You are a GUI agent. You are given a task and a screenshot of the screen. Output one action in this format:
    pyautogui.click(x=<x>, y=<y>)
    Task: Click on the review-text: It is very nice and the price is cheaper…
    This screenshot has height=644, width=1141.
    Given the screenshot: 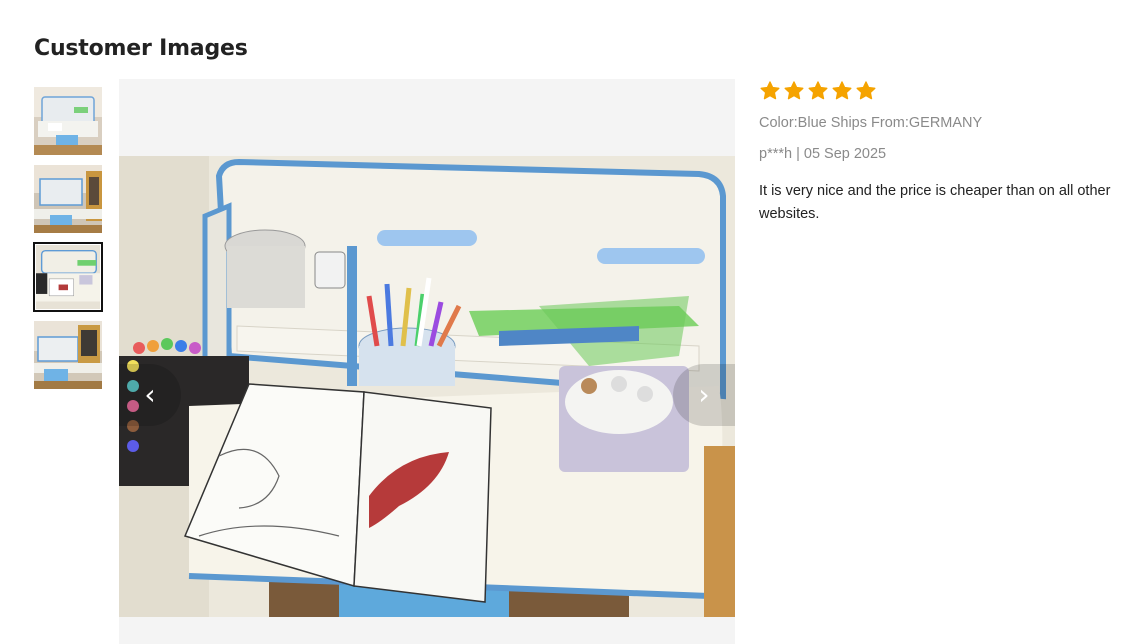 What is the action you would take?
    pyautogui.click(x=935, y=202)
    